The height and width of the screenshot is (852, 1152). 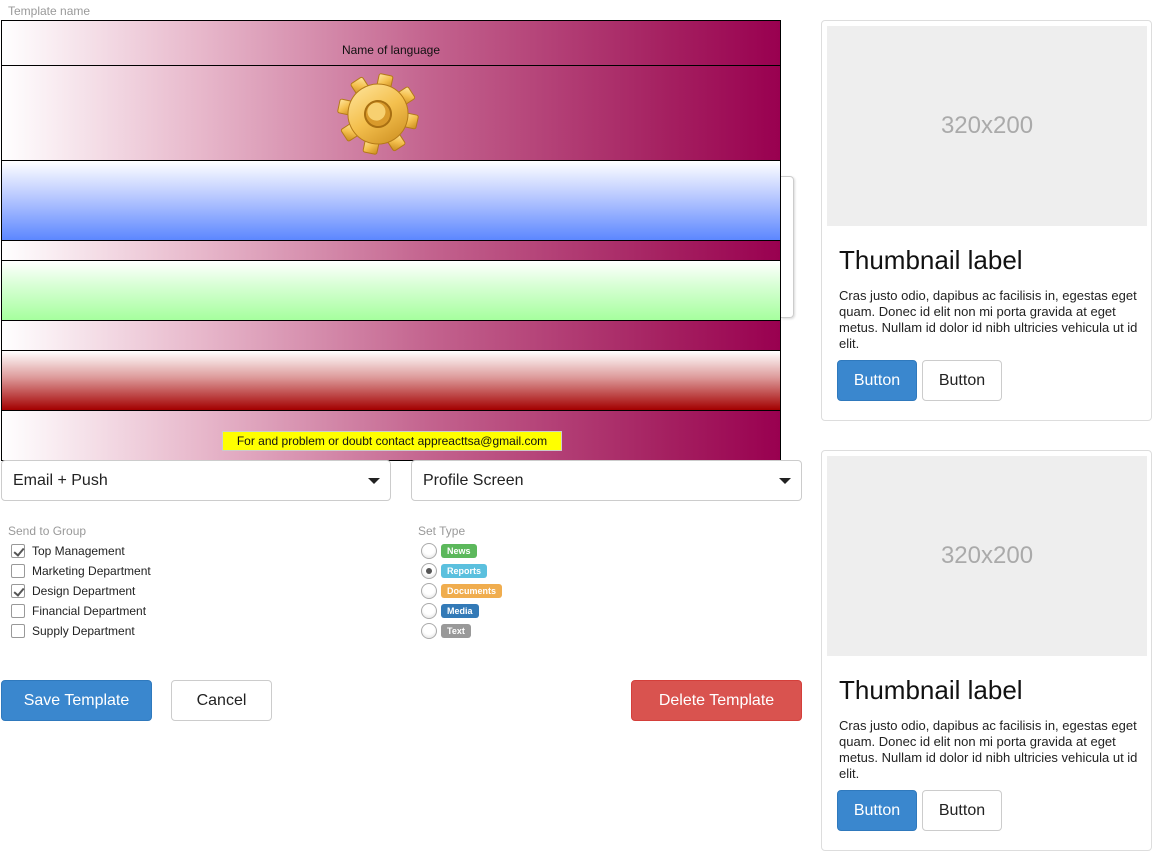 What do you see at coordinates (391, 50) in the screenshot?
I see `language-name-text: Name of language` at bounding box center [391, 50].